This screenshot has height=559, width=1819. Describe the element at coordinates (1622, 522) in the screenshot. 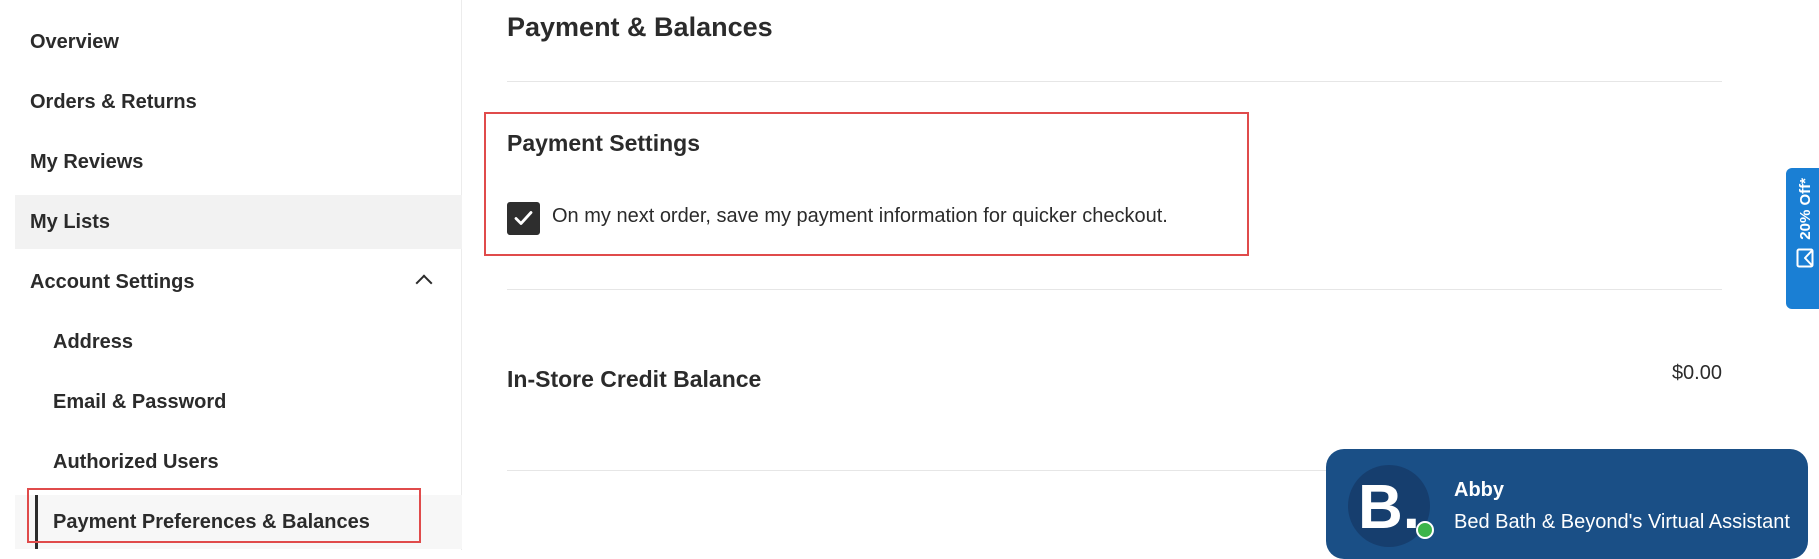

I see `assistant-subtitle: Bed Bath & Beyond's Virtual Assistant` at that location.